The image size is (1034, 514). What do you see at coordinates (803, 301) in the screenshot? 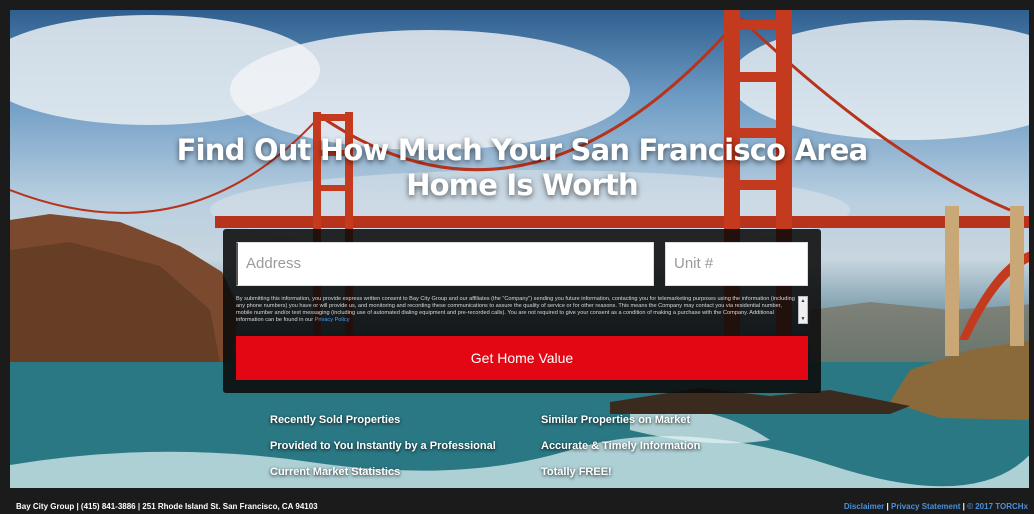
I see `scroll-up-icon: ▲` at bounding box center [803, 301].